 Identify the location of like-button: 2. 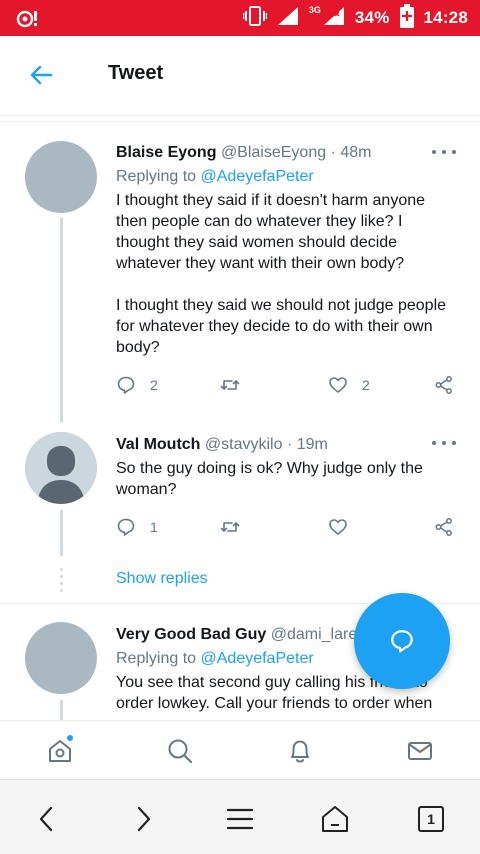
(349, 385).